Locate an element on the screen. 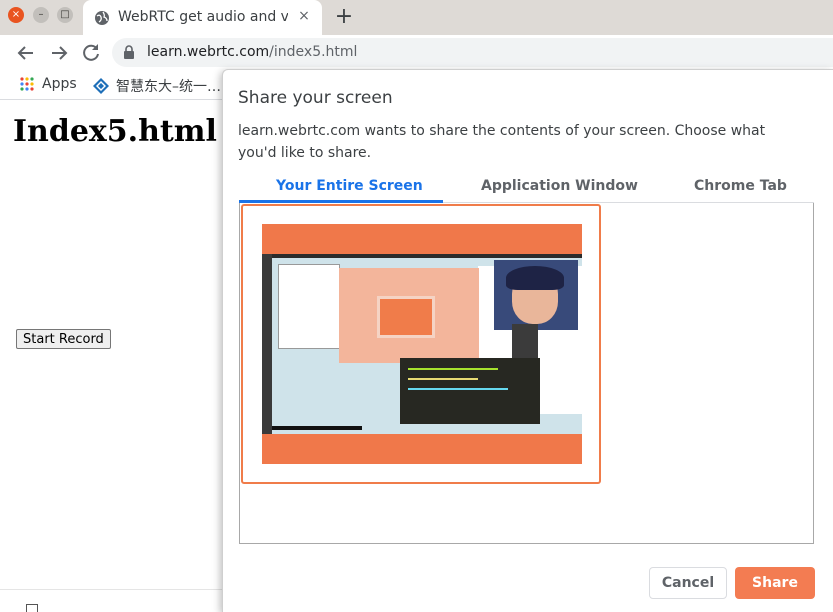 This screenshot has height=612, width=833. globe-icon is located at coordinates (102, 18).